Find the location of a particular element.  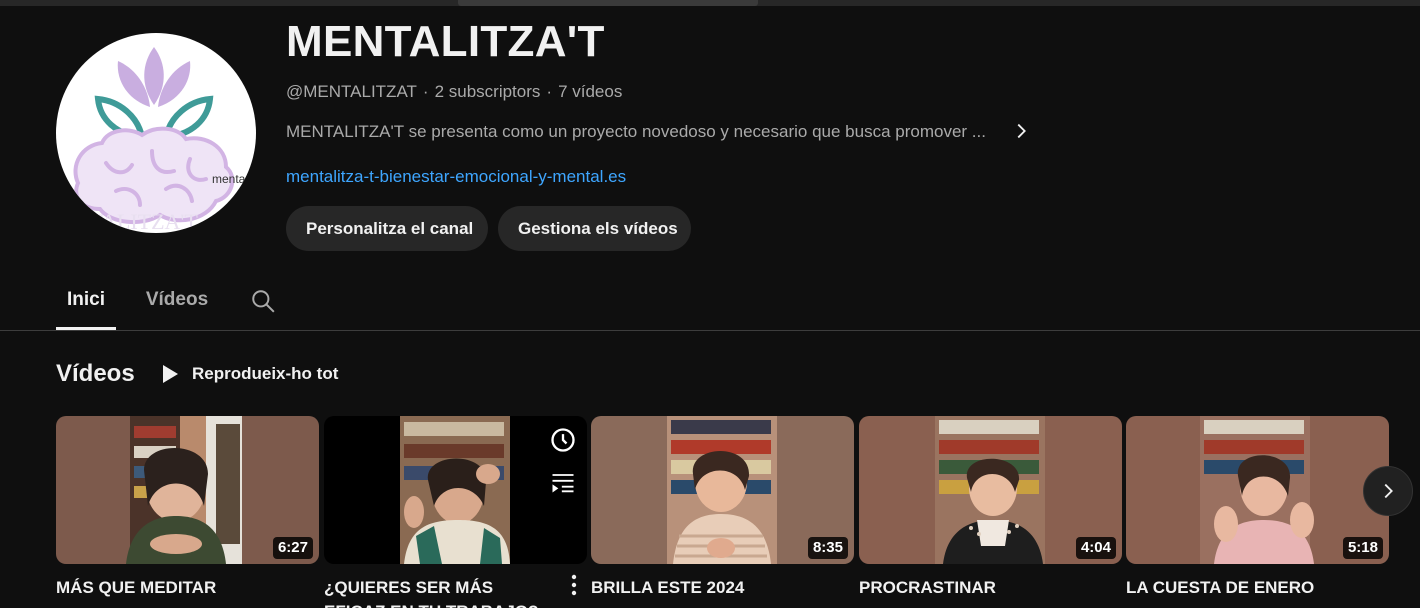

play-icon is located at coordinates (170, 374).